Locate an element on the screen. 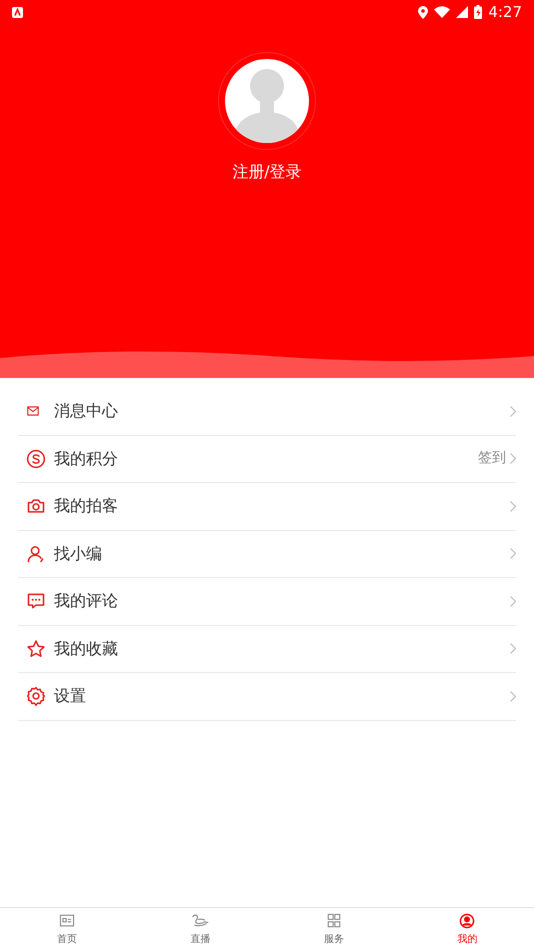  menu-label: 我的收藏 is located at coordinates (86, 649).